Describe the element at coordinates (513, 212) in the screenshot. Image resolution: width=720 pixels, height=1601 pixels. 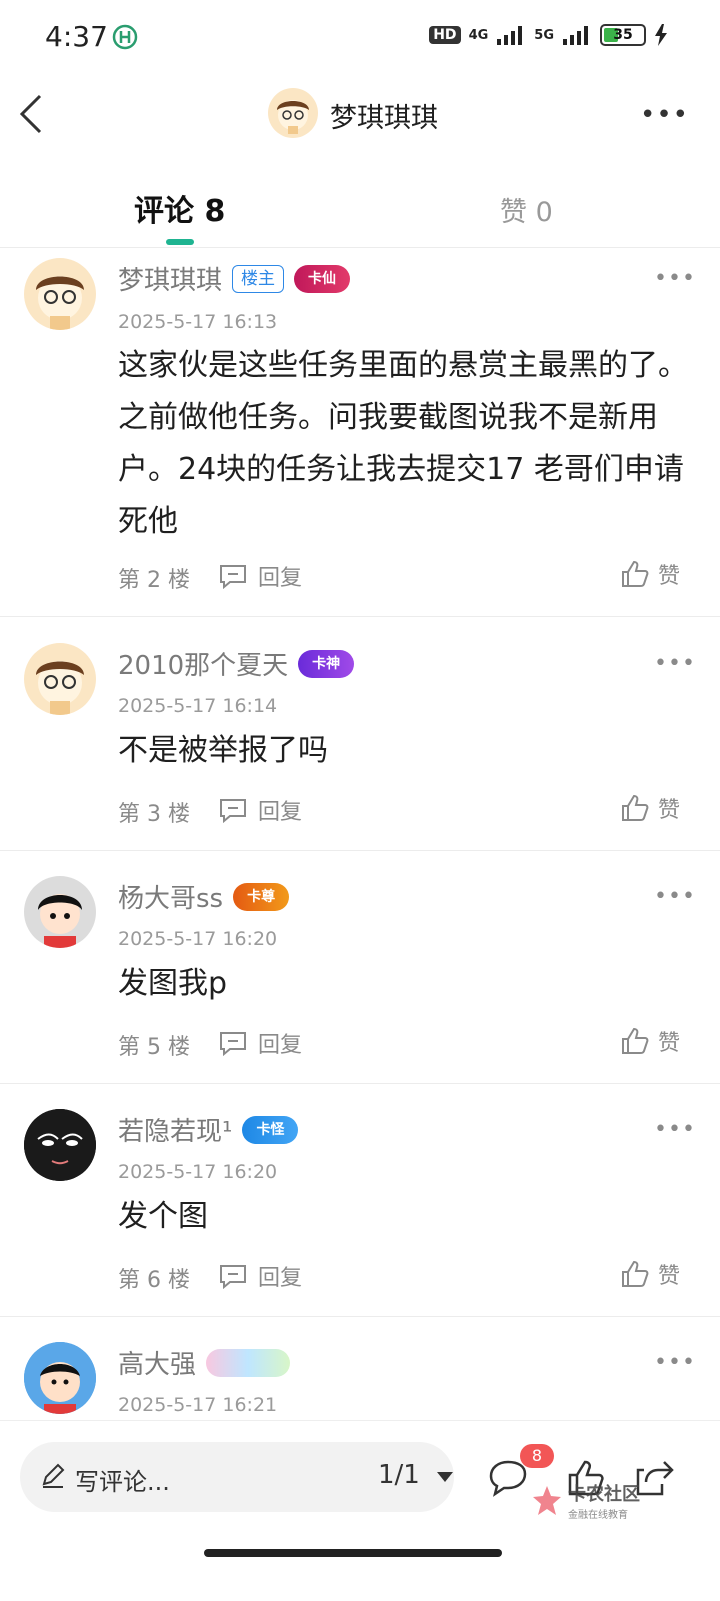
I see `tab-likes-label: 赞` at that location.